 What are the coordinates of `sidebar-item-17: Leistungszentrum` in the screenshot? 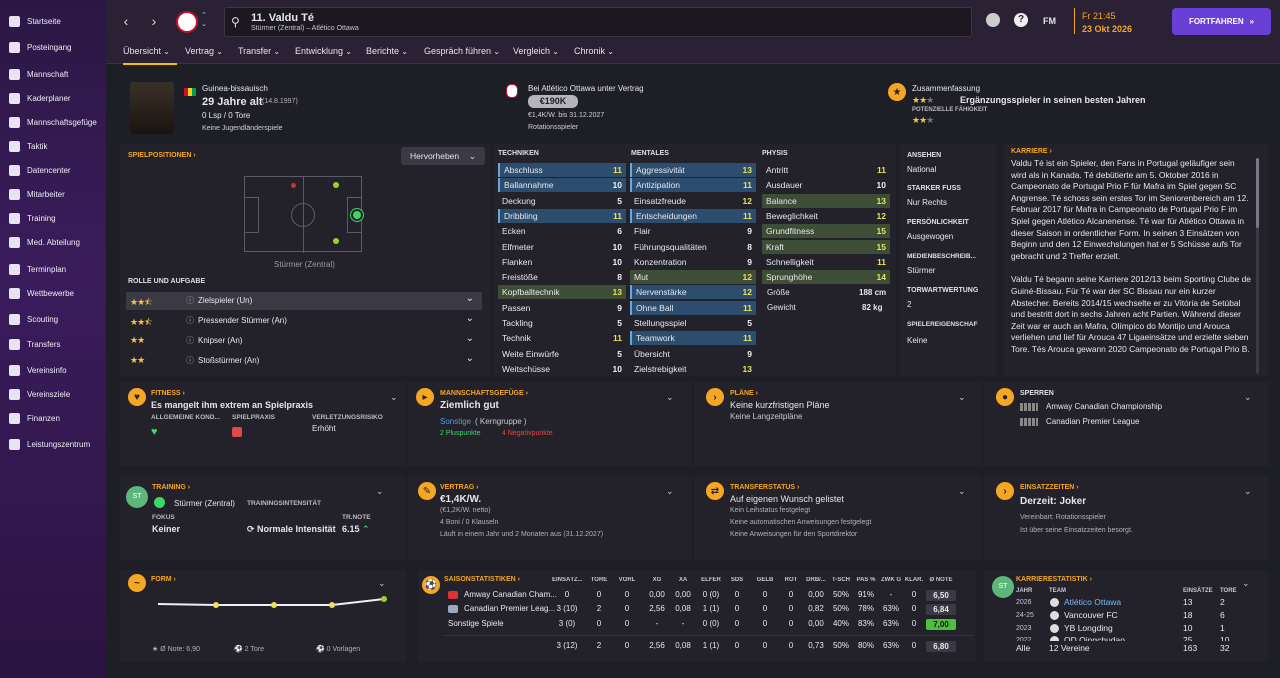 It's located at (53, 444).